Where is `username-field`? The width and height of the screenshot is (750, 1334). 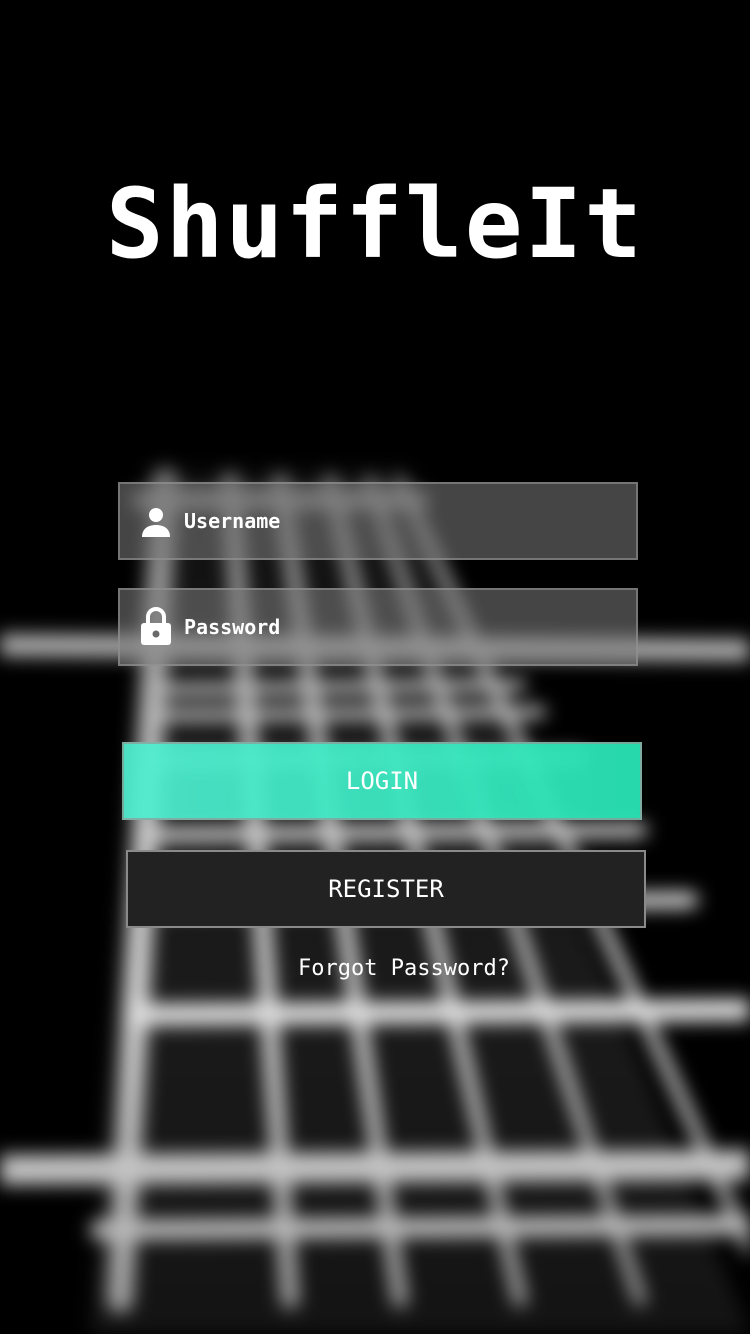
username-field is located at coordinates (378, 521).